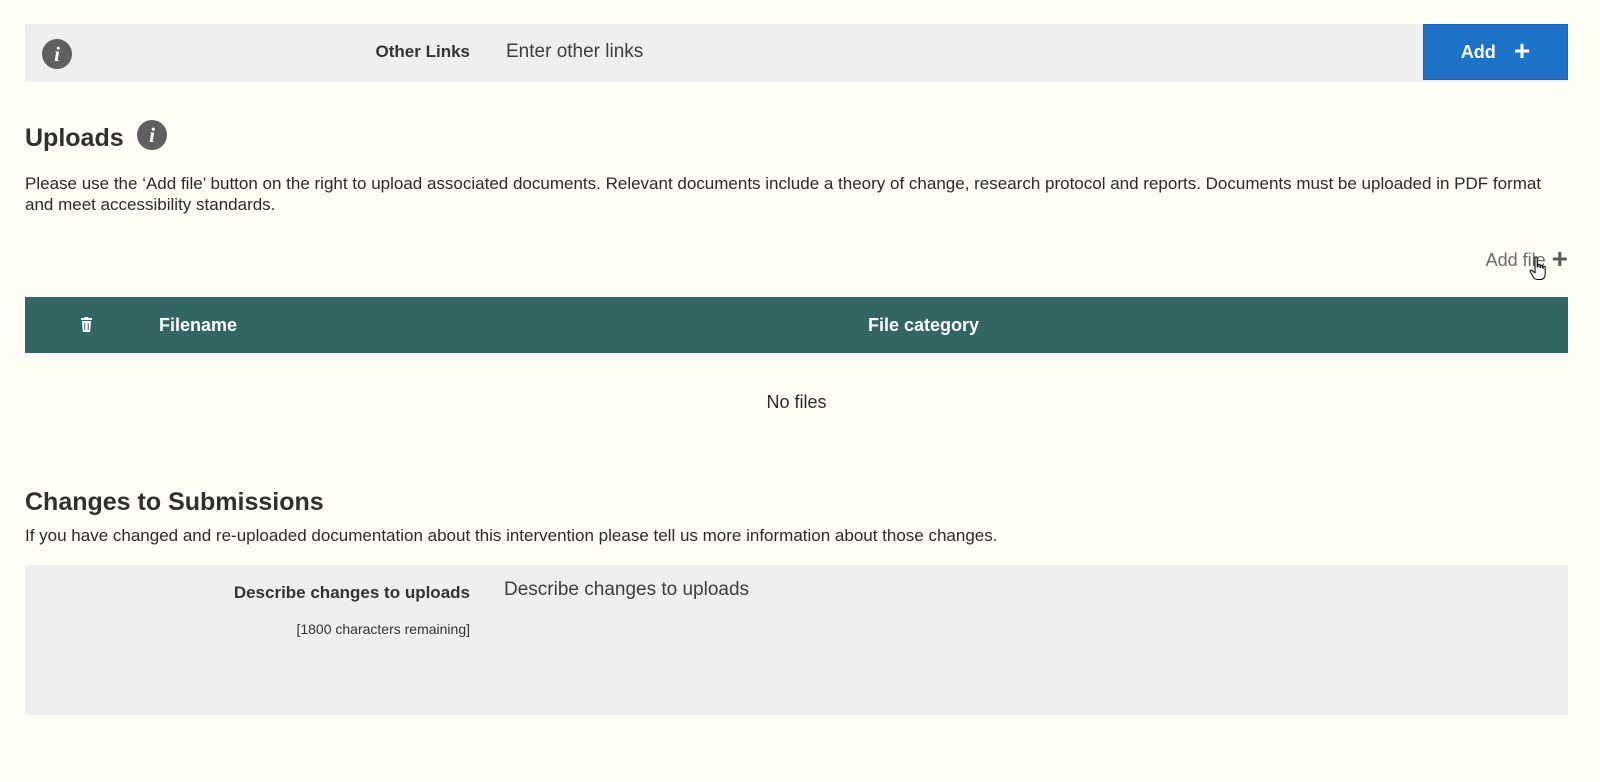  I want to click on changes-heading: Changes to Submissions, so click(174, 502).